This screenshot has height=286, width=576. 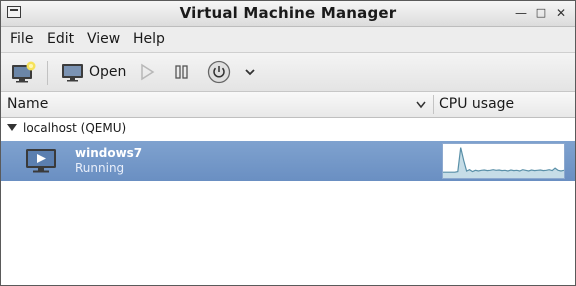 I want to click on pause-icon, so click(x=181, y=72).